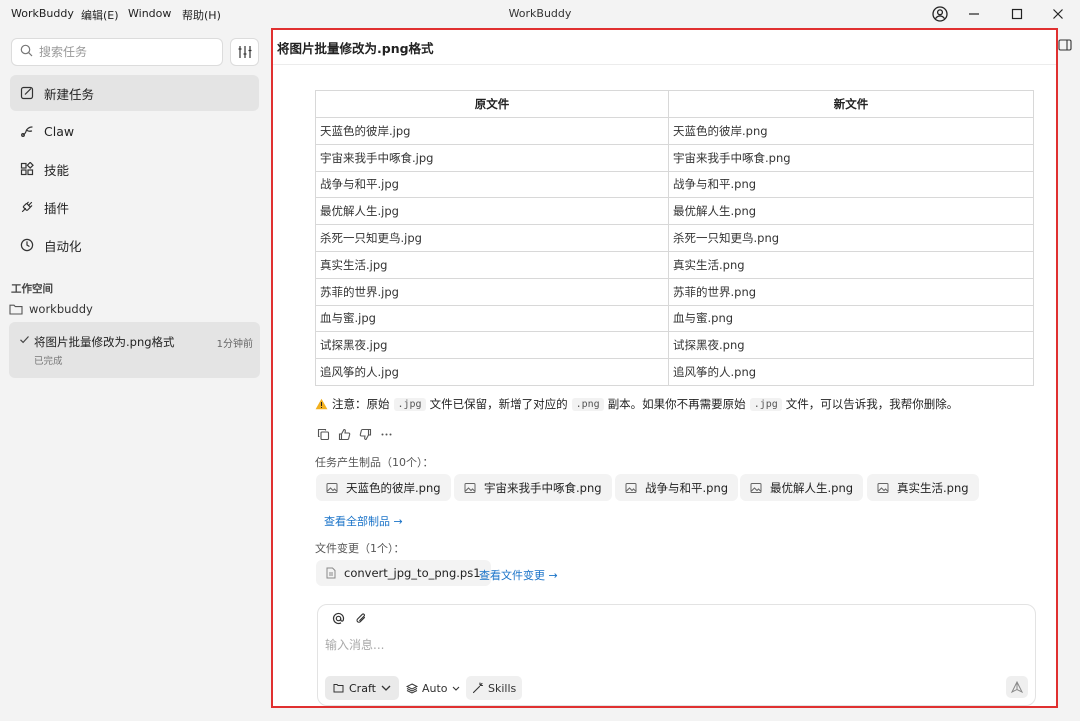 The image size is (1080, 721). Describe the element at coordinates (338, 620) in the screenshot. I see `at-mention-icon` at that location.